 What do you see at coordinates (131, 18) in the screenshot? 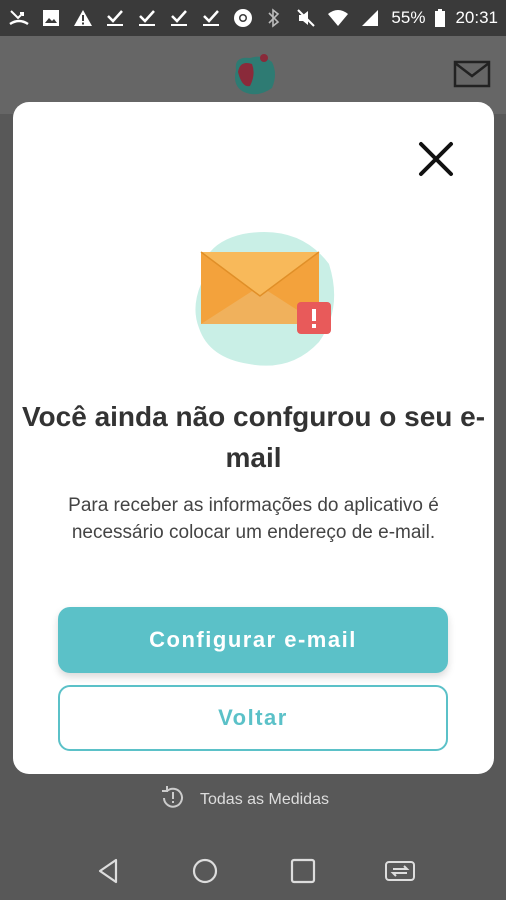
I see `status-bar-left` at bounding box center [131, 18].